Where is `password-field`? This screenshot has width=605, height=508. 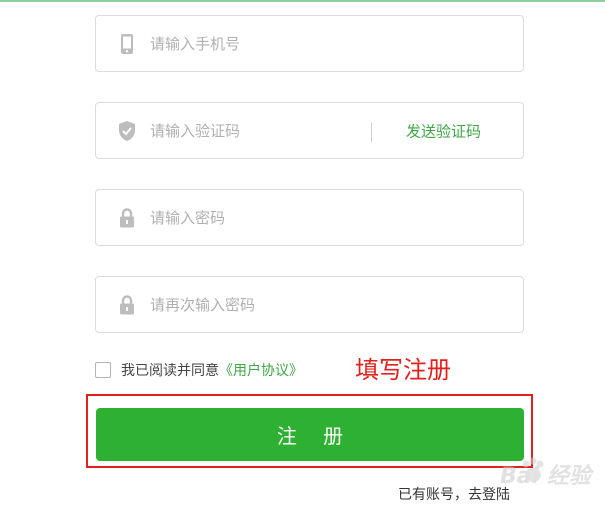
password-field is located at coordinates (309, 217).